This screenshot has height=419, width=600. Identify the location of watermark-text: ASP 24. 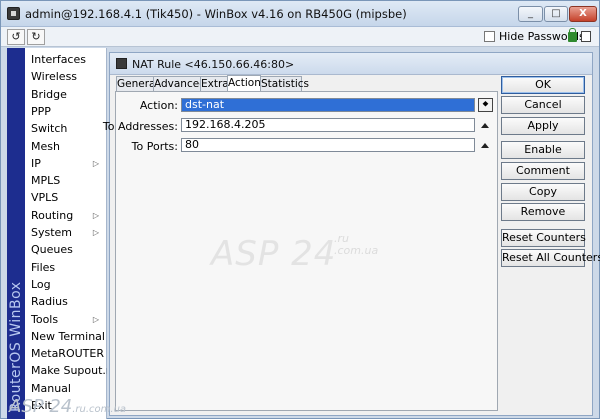
(274, 254).